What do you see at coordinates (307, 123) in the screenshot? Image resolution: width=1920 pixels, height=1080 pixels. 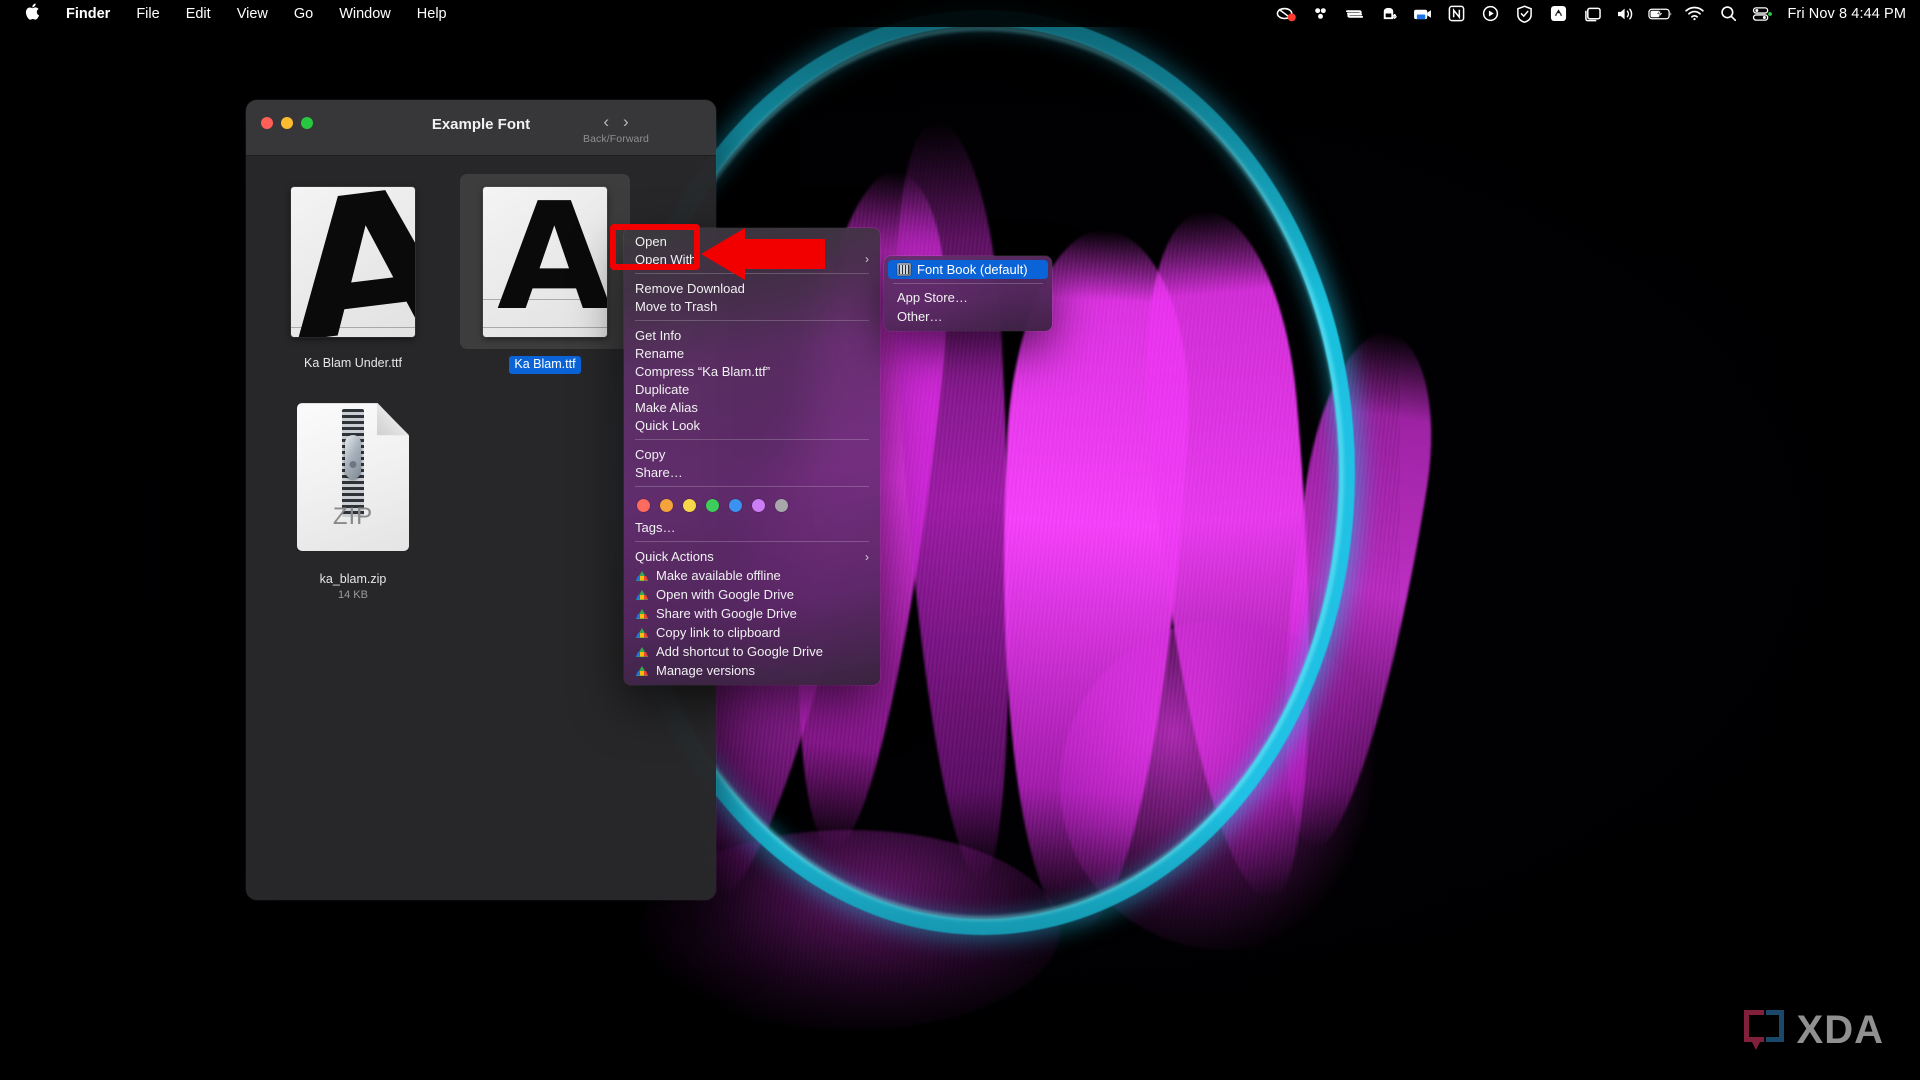 I see `maximize-window-button` at bounding box center [307, 123].